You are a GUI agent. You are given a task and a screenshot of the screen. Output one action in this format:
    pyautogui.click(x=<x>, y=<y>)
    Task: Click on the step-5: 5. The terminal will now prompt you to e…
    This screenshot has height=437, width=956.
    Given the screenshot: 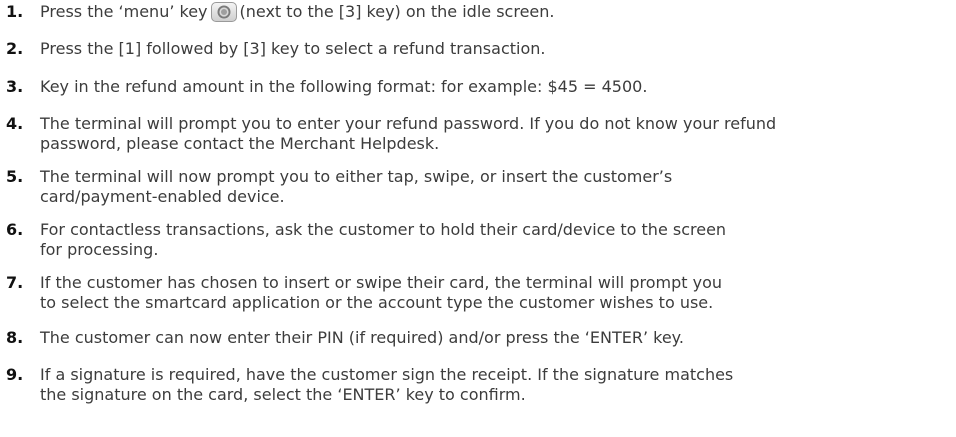 What is the action you would take?
    pyautogui.click(x=339, y=187)
    